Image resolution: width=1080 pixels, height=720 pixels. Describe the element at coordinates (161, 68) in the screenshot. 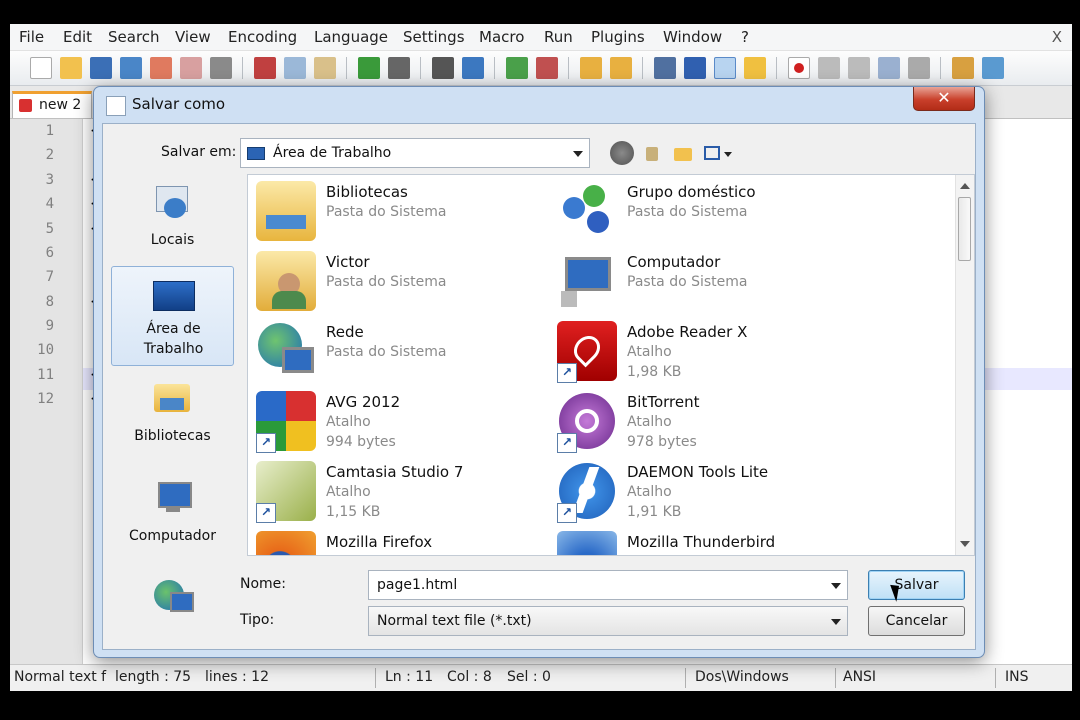

I see `close-icon` at that location.